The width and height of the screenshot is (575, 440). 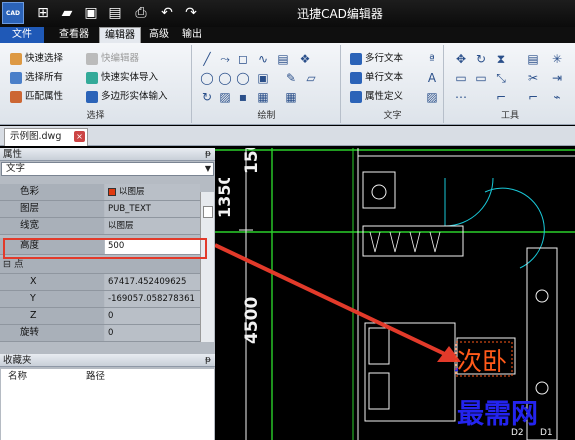 I want to click on tab-file: 文件, so click(x=22, y=35).